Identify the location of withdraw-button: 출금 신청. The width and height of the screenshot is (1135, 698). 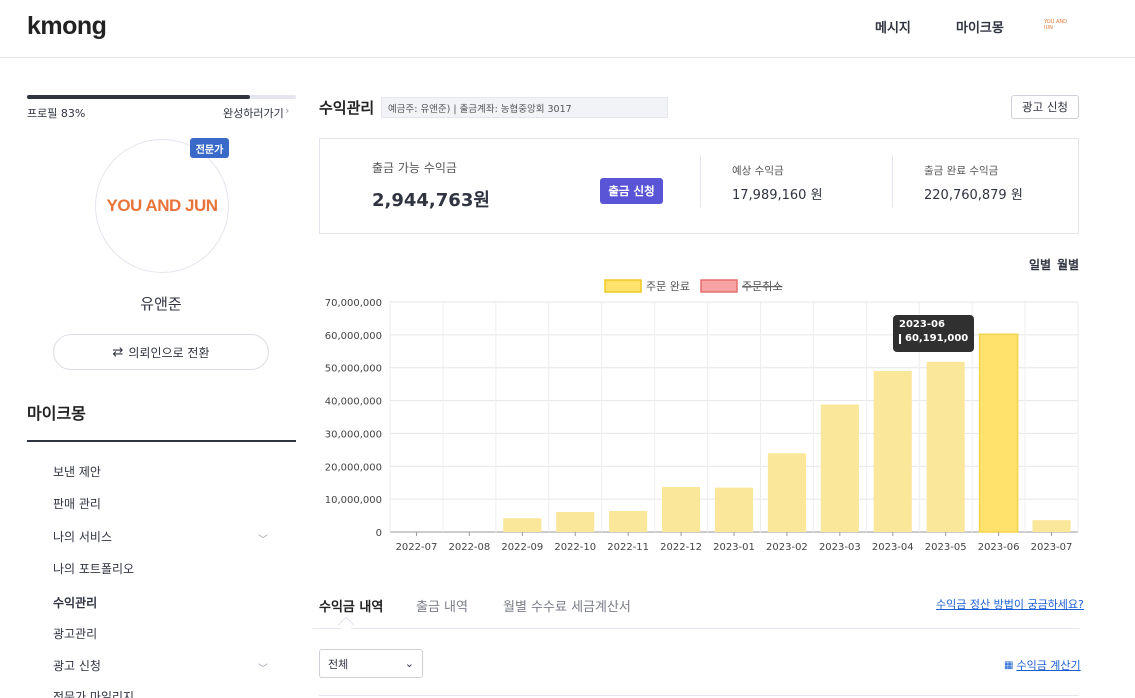
(631, 191).